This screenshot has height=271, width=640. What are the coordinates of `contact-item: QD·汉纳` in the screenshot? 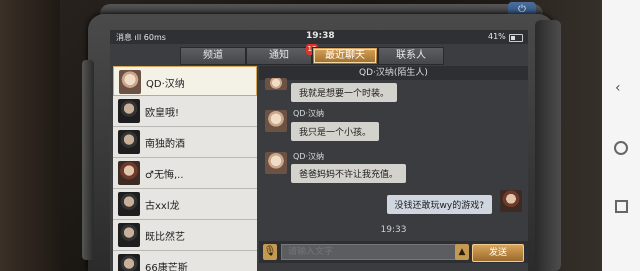 It's located at (185, 81).